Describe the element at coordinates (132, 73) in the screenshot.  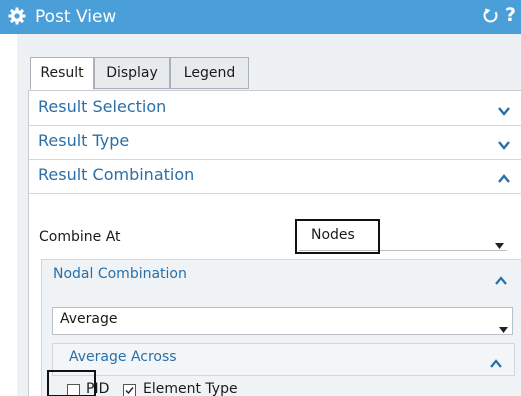
I see `tab-display: Display` at that location.